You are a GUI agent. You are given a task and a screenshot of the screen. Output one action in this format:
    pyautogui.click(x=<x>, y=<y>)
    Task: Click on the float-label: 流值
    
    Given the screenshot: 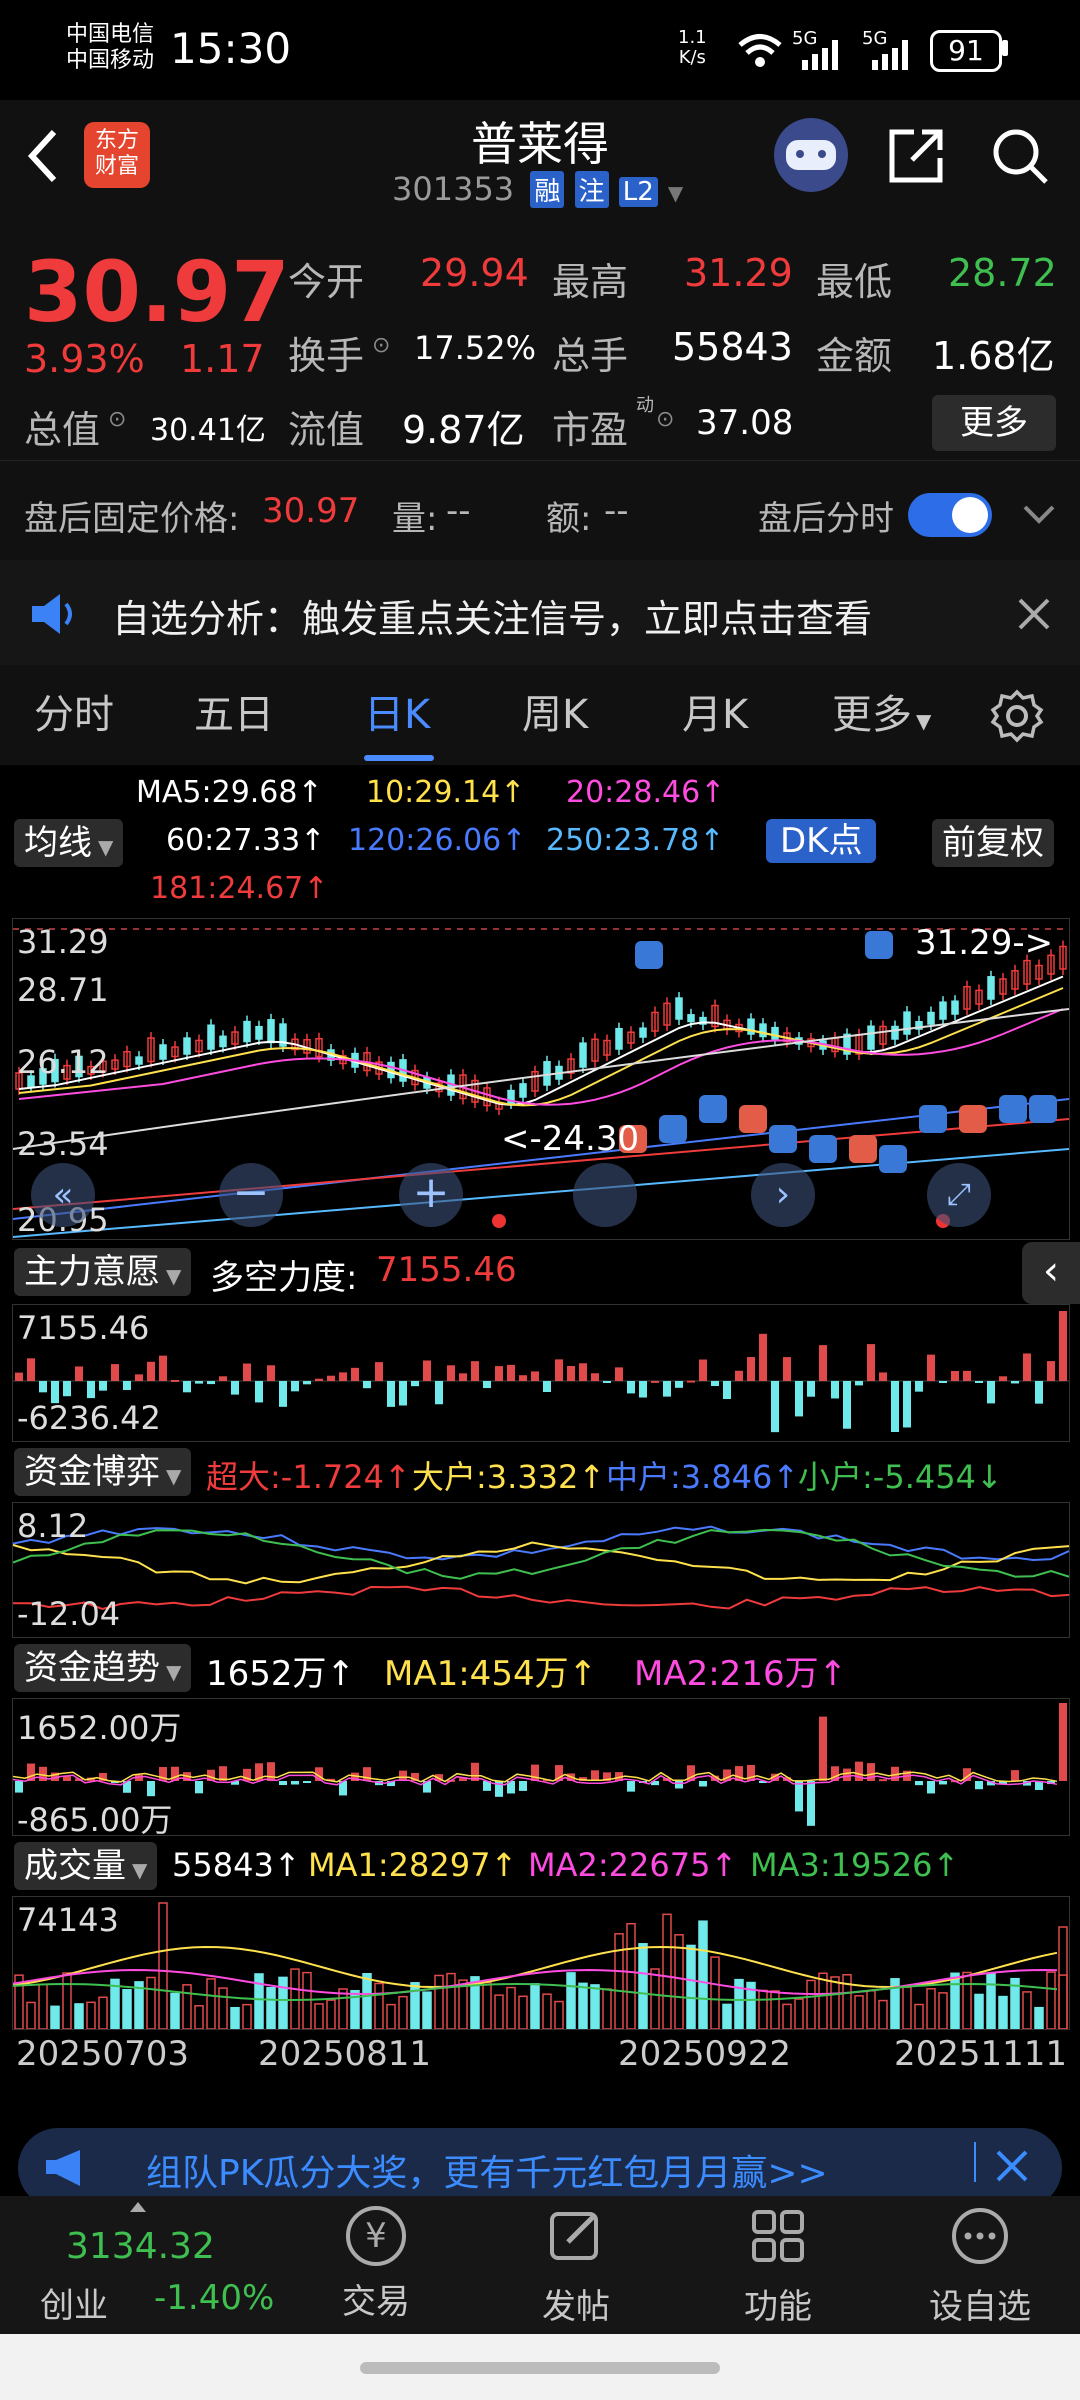 What is the action you would take?
    pyautogui.click(x=326, y=430)
    